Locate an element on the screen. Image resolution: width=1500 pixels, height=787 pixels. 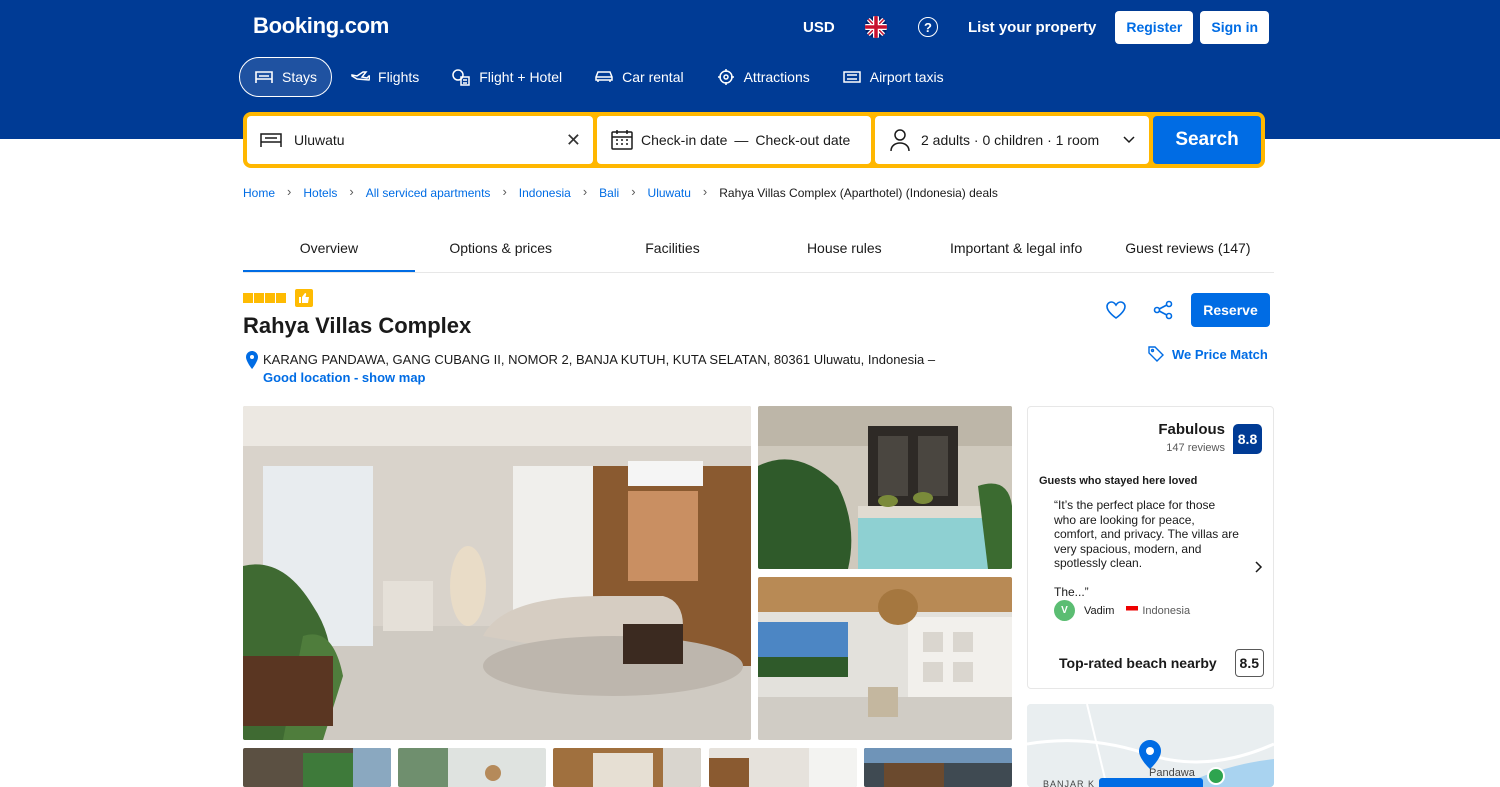
show-map-link: Good location - show map is located at coordinates (599, 378).